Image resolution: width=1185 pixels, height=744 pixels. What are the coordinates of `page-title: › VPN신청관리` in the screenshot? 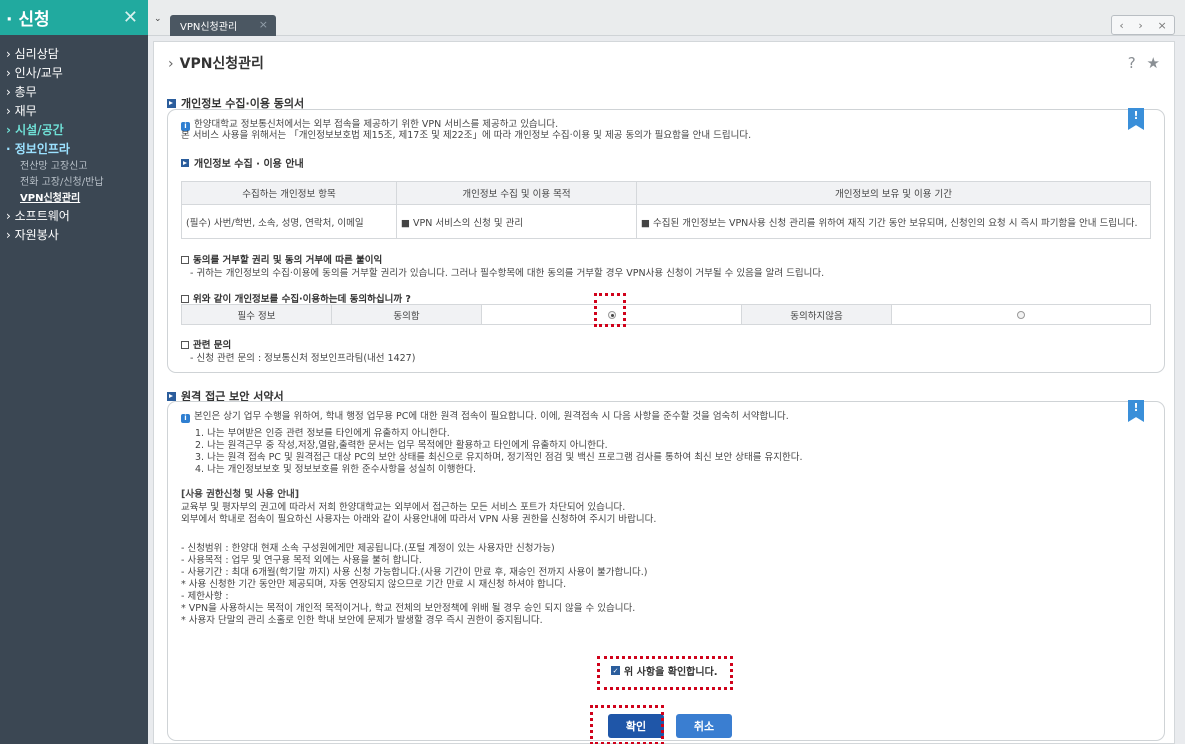 It's located at (216, 64).